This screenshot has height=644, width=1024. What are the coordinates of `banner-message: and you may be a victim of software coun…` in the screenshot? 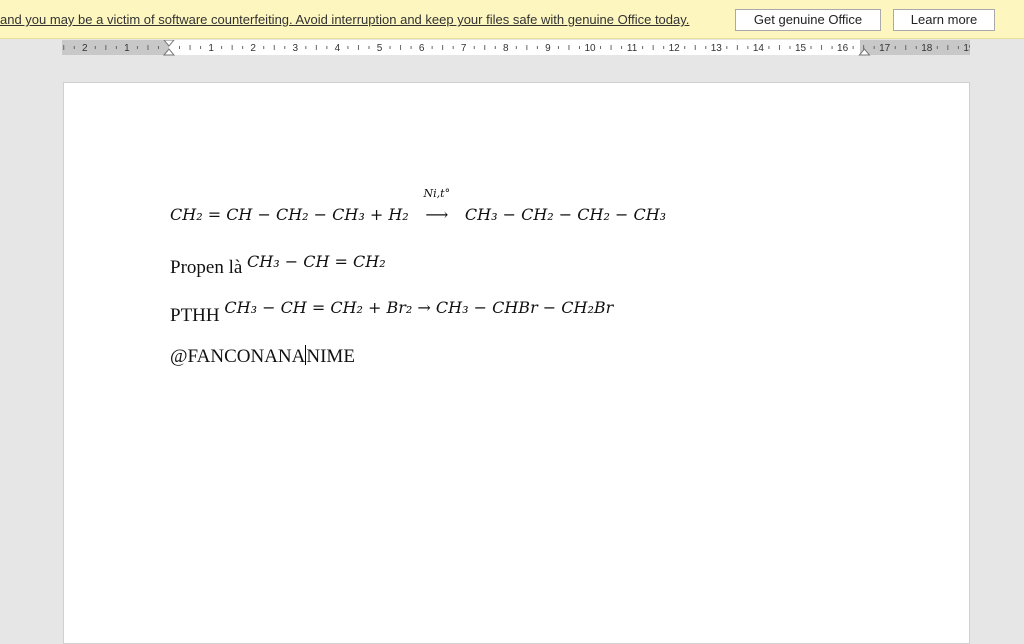 It's located at (344, 19).